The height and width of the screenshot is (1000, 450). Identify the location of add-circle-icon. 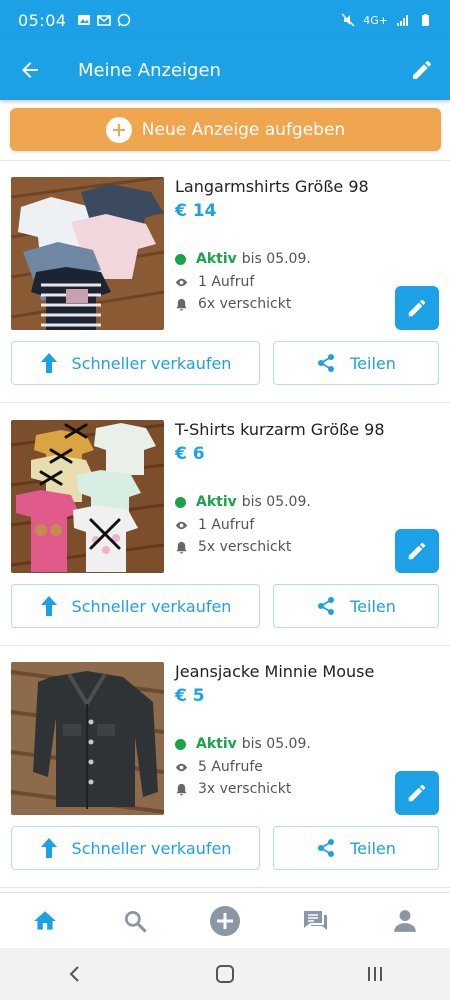
(225, 920).